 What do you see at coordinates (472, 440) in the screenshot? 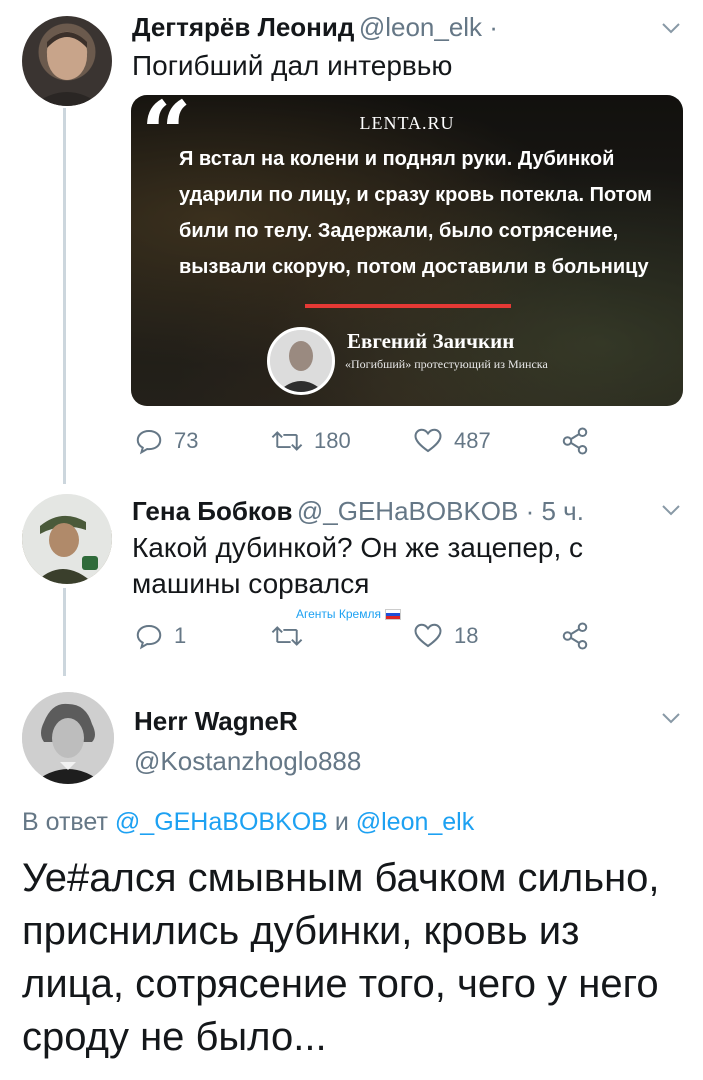
I see `like-count: 487` at bounding box center [472, 440].